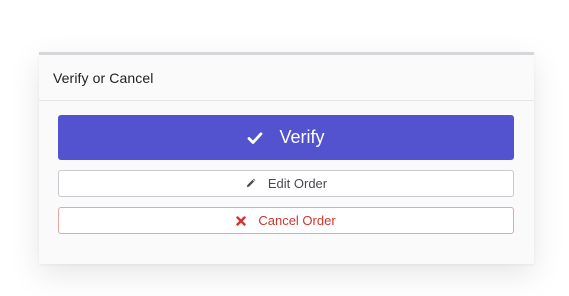 The image size is (569, 296). I want to click on check-icon, so click(255, 138).